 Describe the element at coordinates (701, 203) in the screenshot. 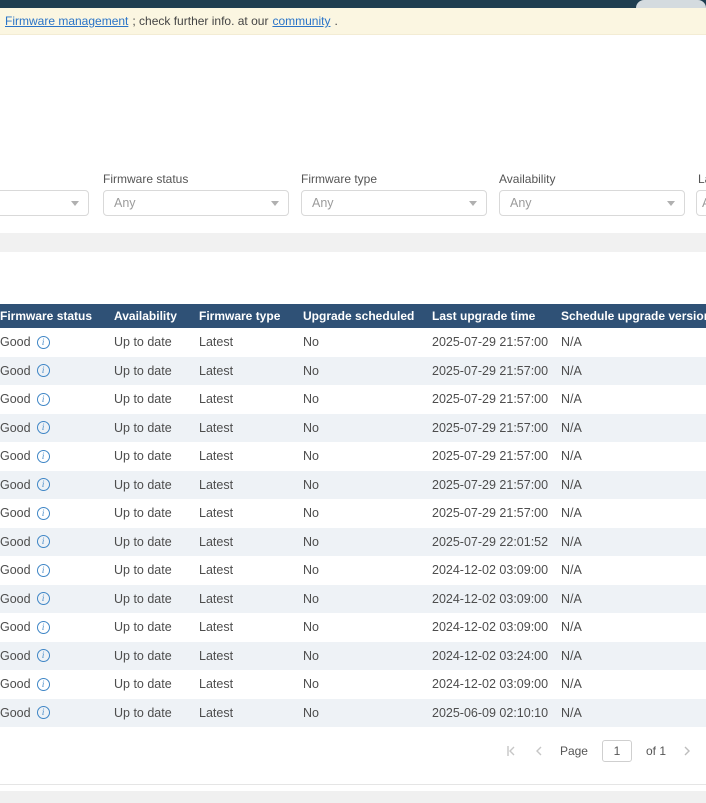

I see `partial-right-dropdown: Any` at that location.